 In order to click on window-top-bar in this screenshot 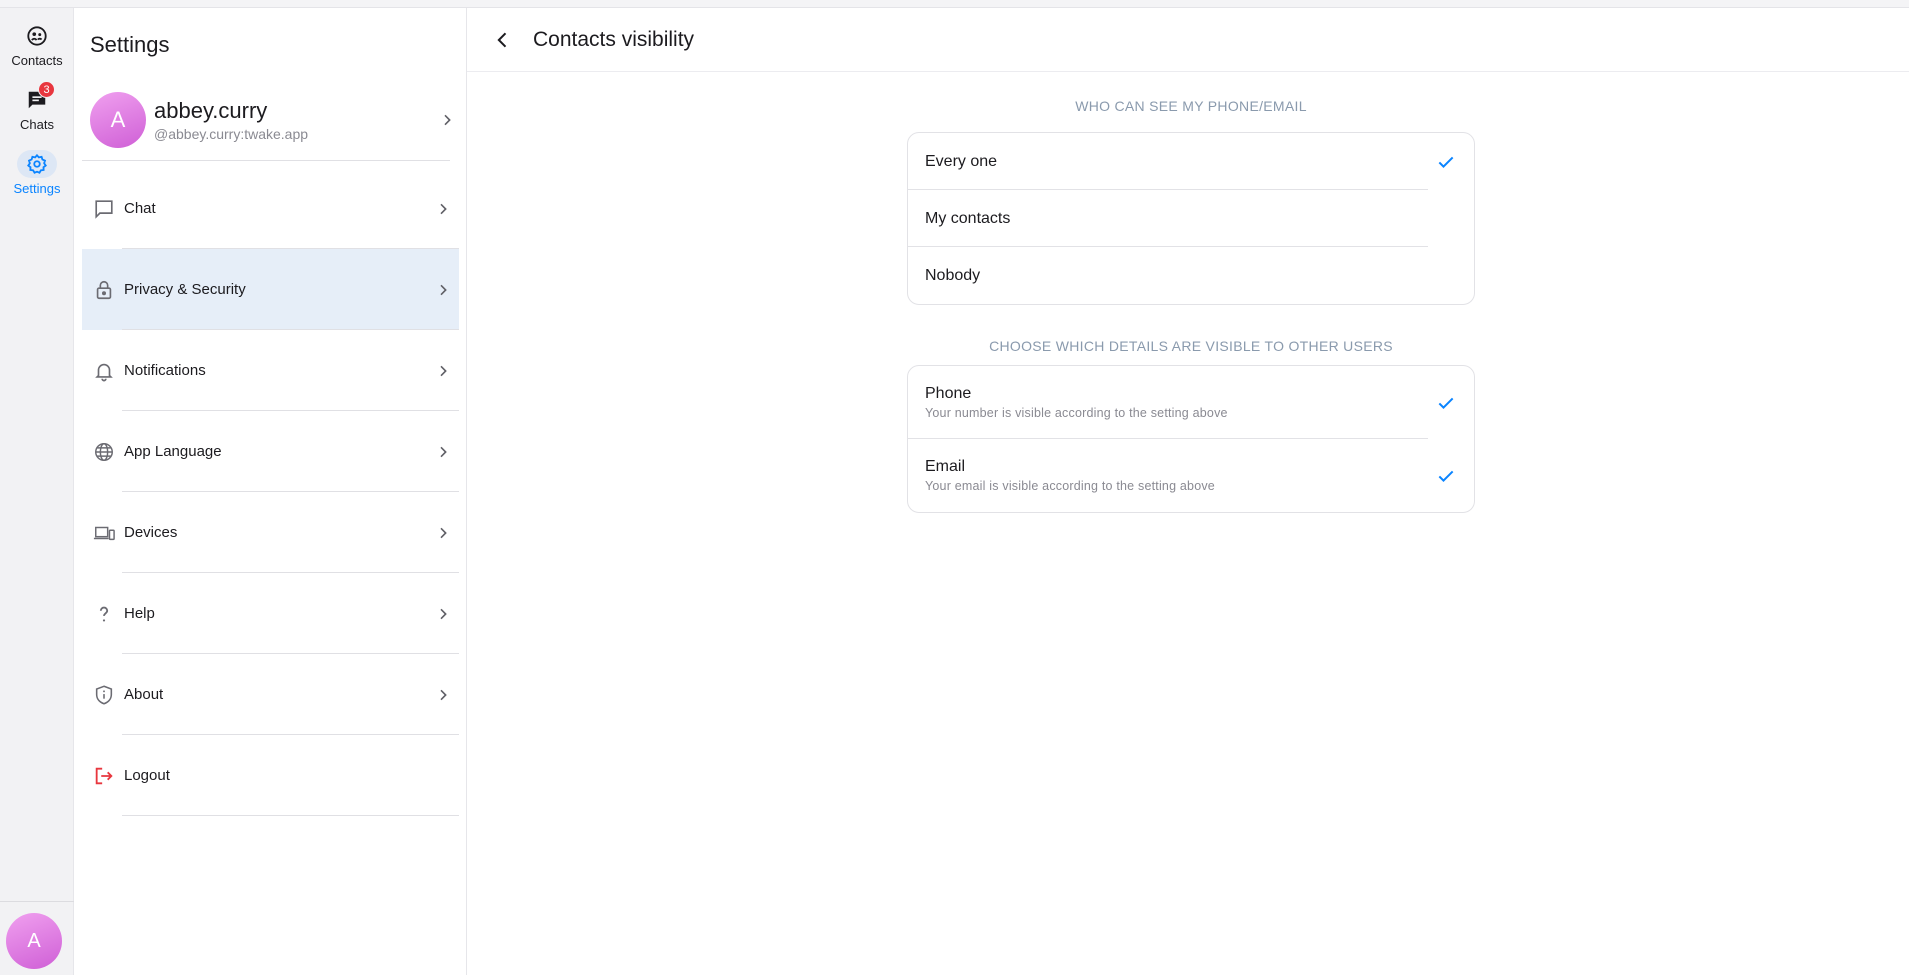, I will do `click(954, 4)`.